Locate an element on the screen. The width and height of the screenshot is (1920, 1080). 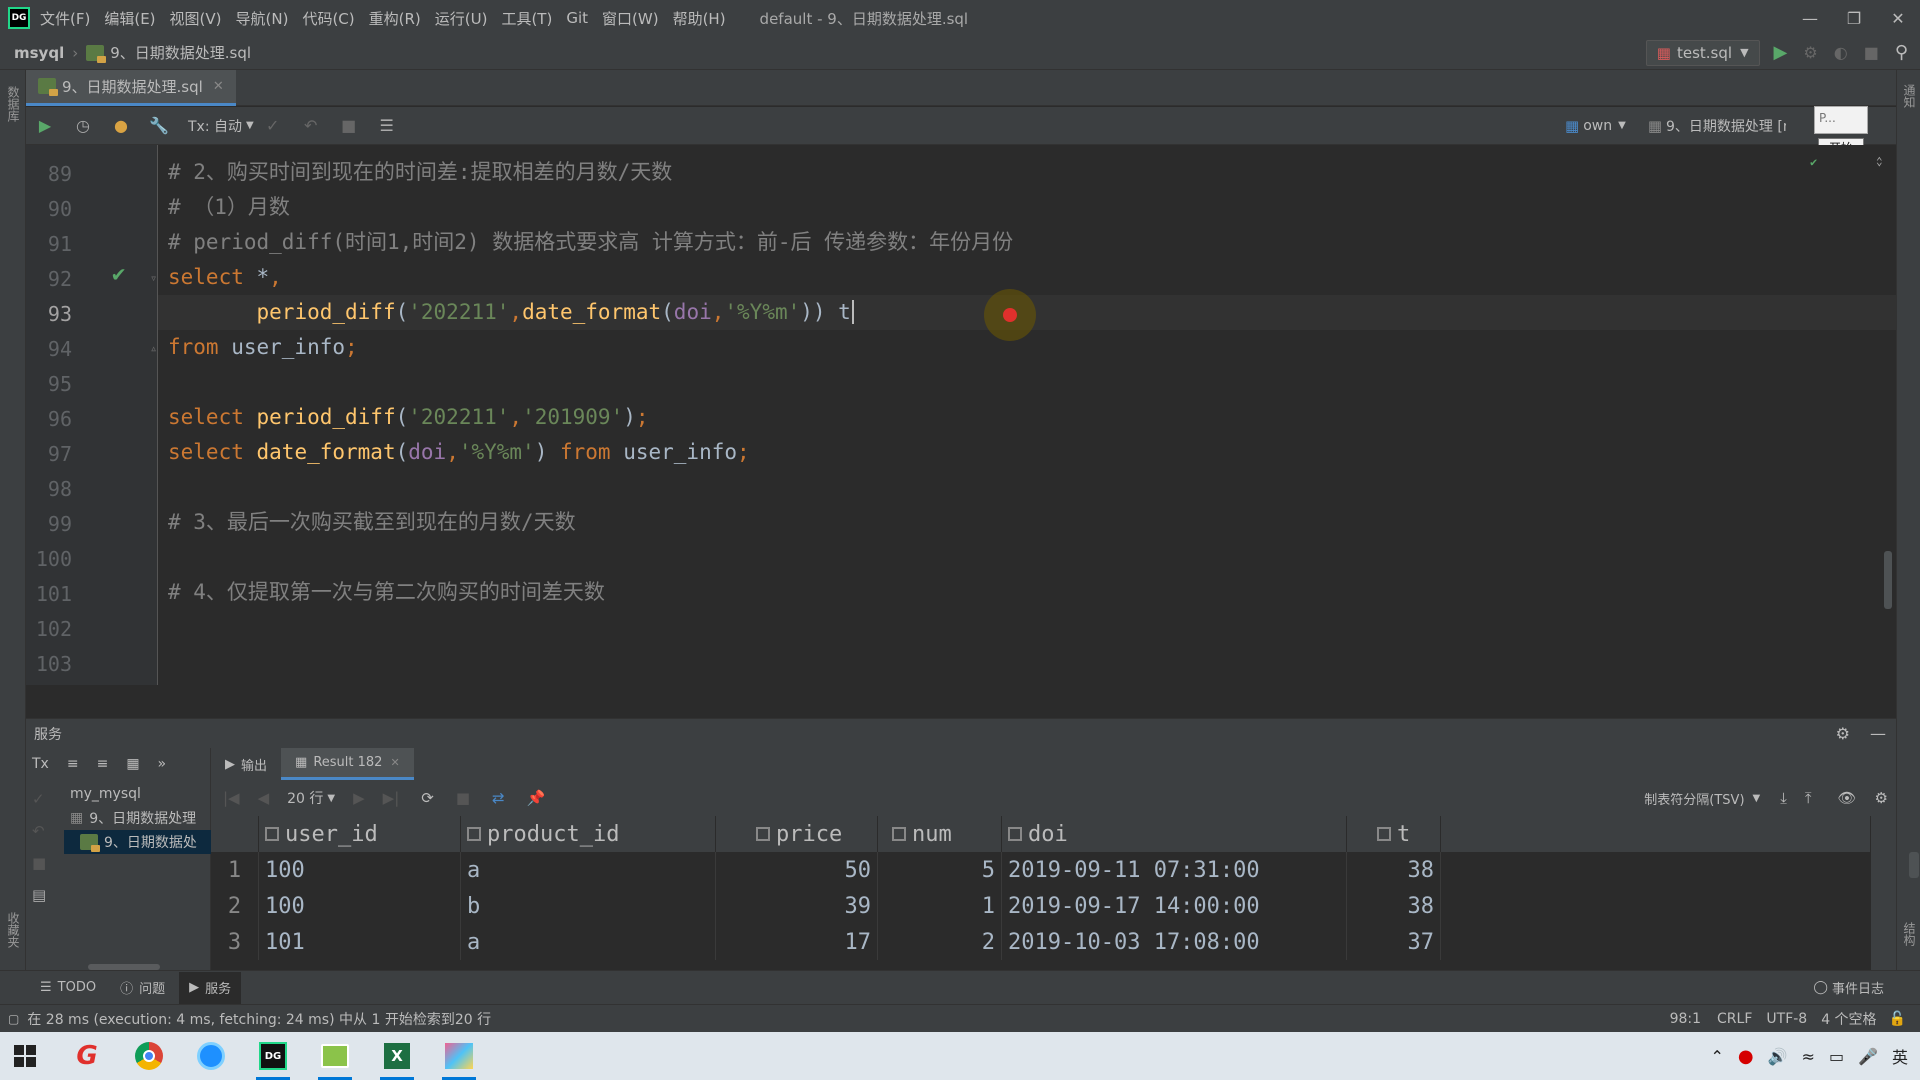
menu-run: 运行(U) is located at coordinates (461, 18).